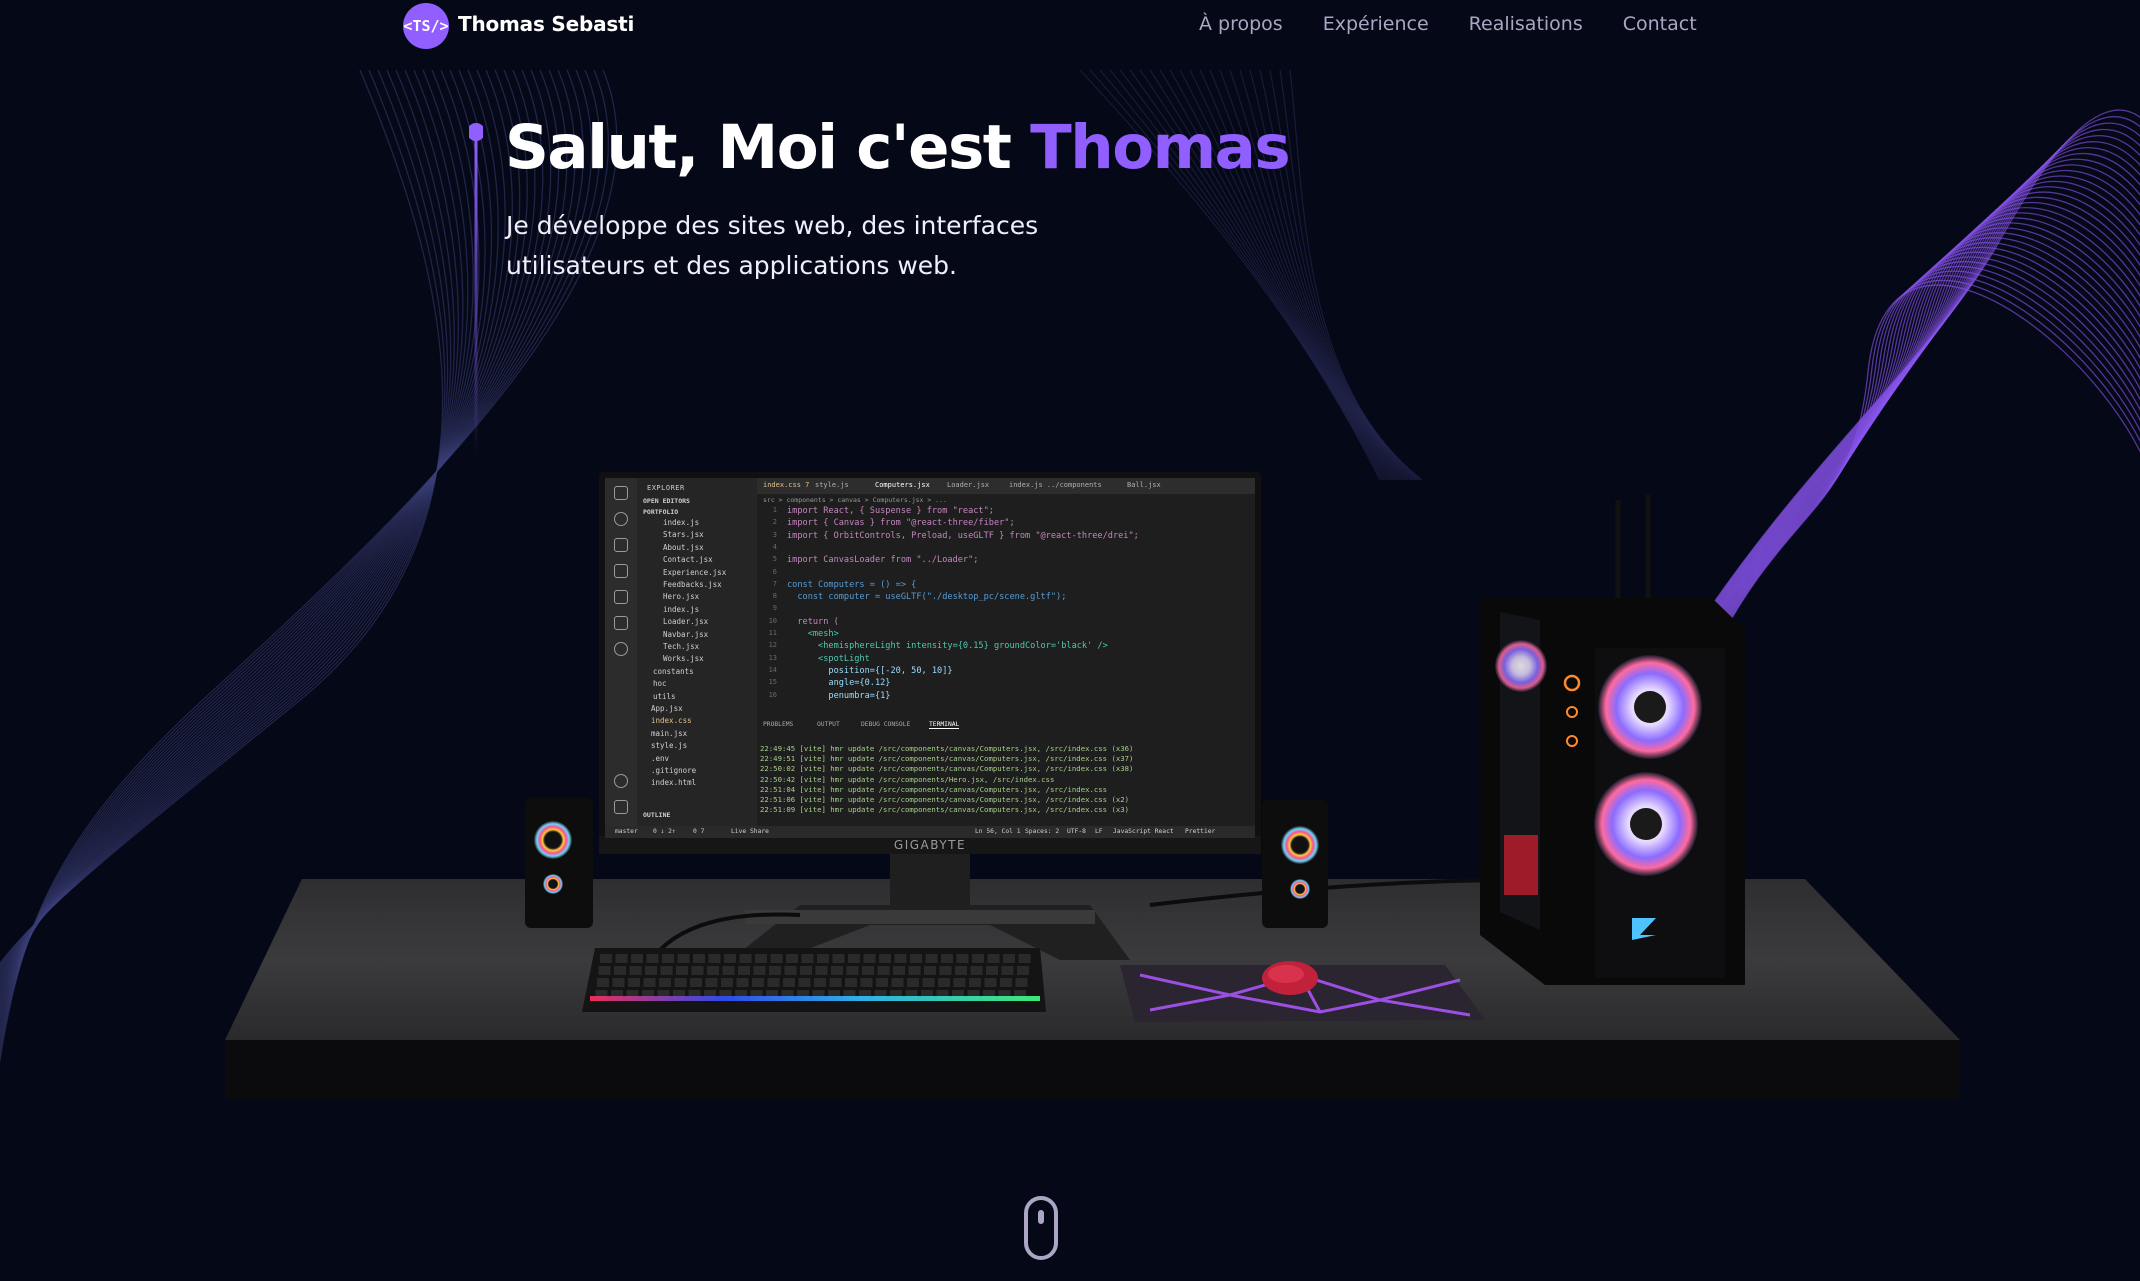  I want to click on status-problems: 0 7, so click(698, 831).